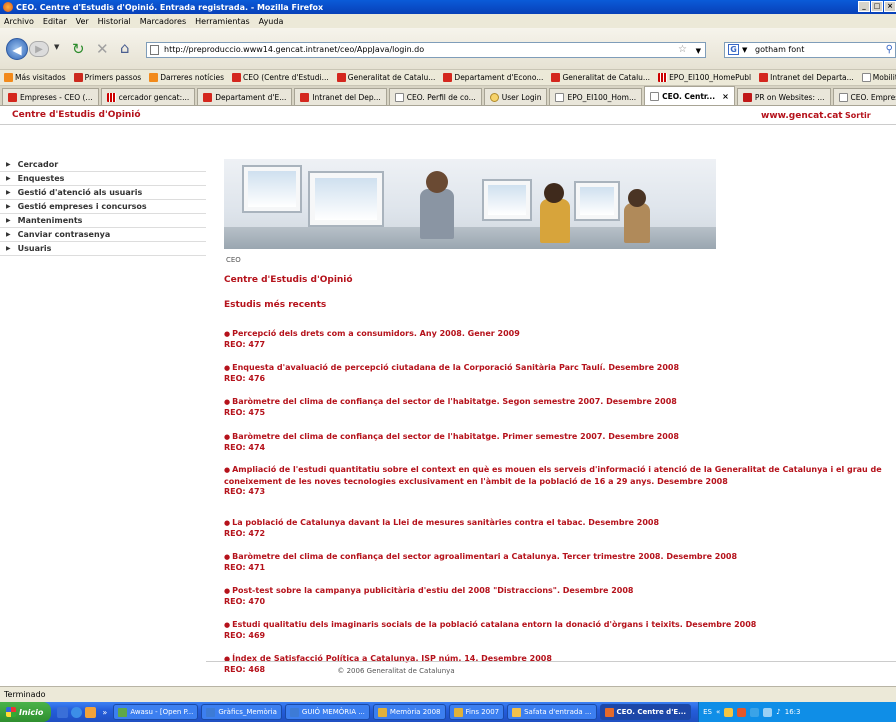 The height and width of the screenshot is (722, 896). Describe the element at coordinates (802, 116) in the screenshot. I see `gencat-link: www.gencat.cat` at that location.